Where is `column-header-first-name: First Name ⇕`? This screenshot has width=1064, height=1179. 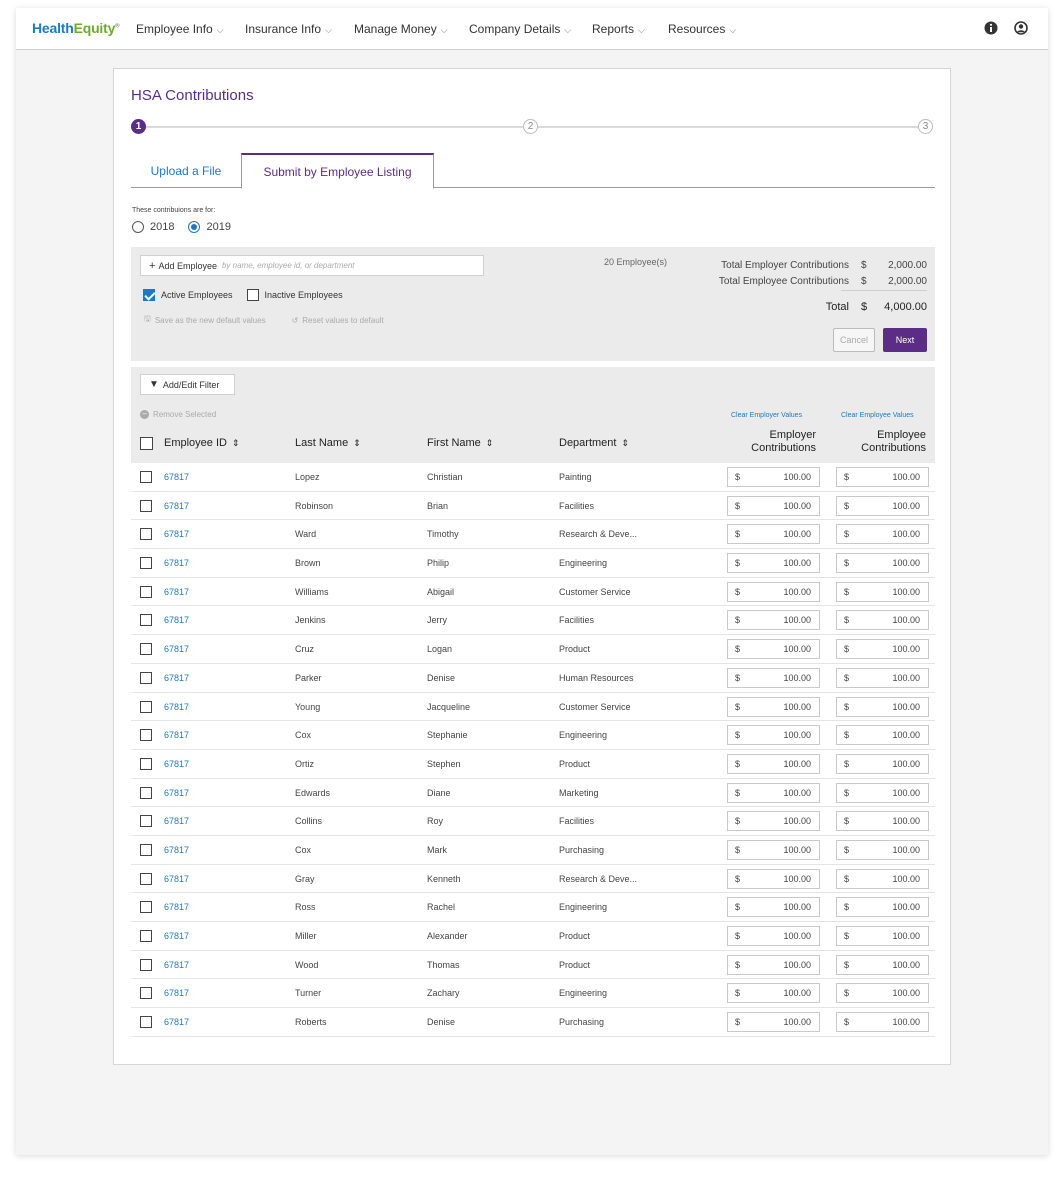 column-header-first-name: First Name ⇕ is located at coordinates (460, 443).